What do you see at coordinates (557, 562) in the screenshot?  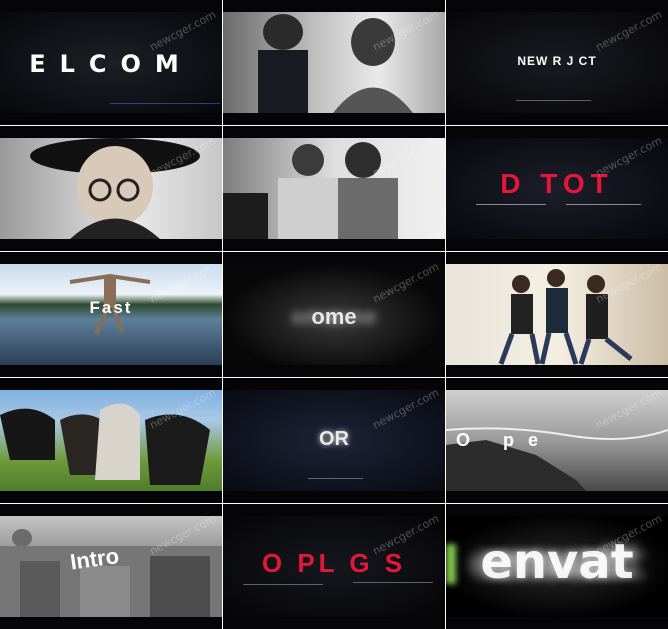 I see `tile-caption: envat` at bounding box center [557, 562].